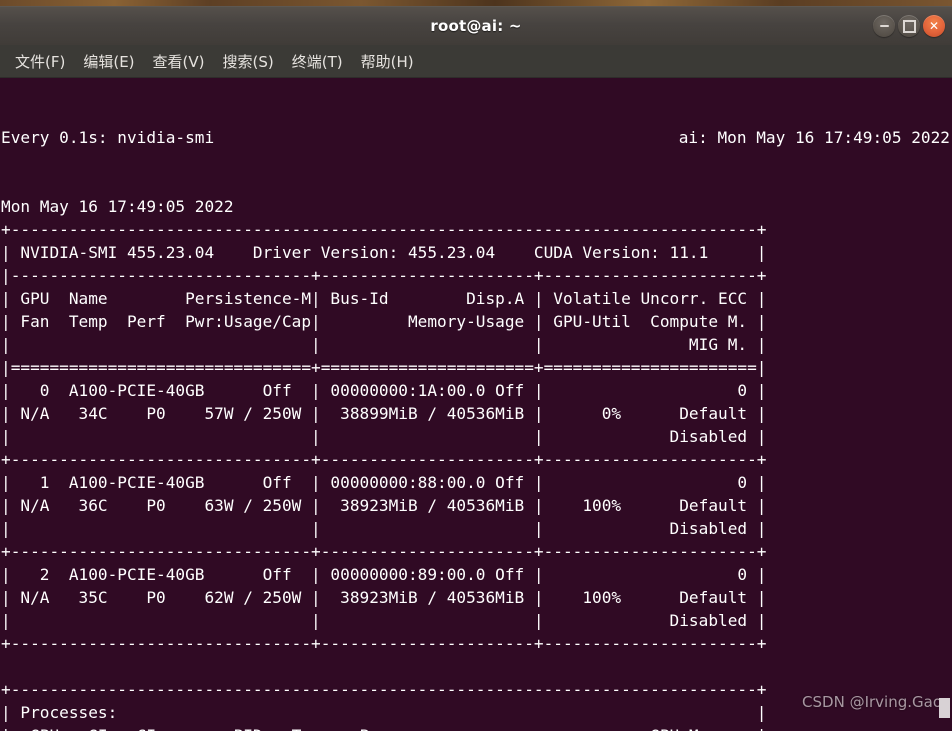 This screenshot has width=952, height=731. Describe the element at coordinates (387, 61) in the screenshot. I see `menu-help: 帮助(H)` at that location.